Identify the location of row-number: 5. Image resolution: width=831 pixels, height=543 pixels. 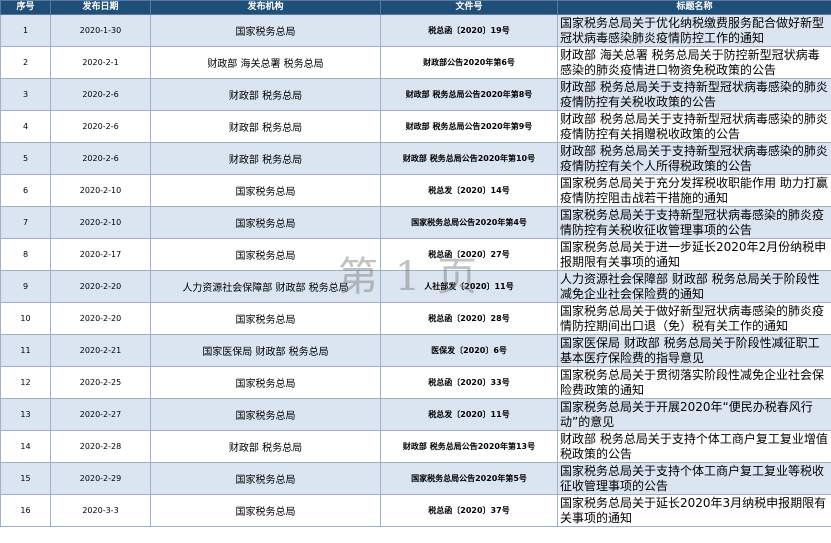
(25, 158).